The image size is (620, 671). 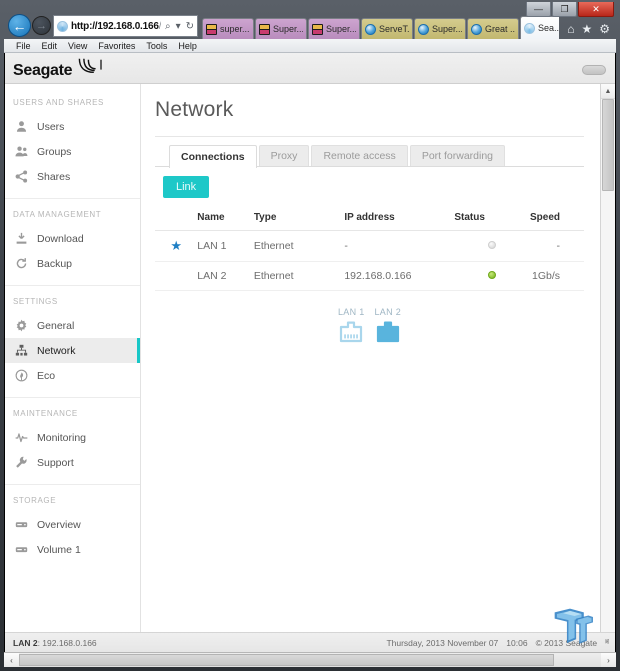 What do you see at coordinates (586, 29) in the screenshot?
I see `favorites-star-icon: ★` at bounding box center [586, 29].